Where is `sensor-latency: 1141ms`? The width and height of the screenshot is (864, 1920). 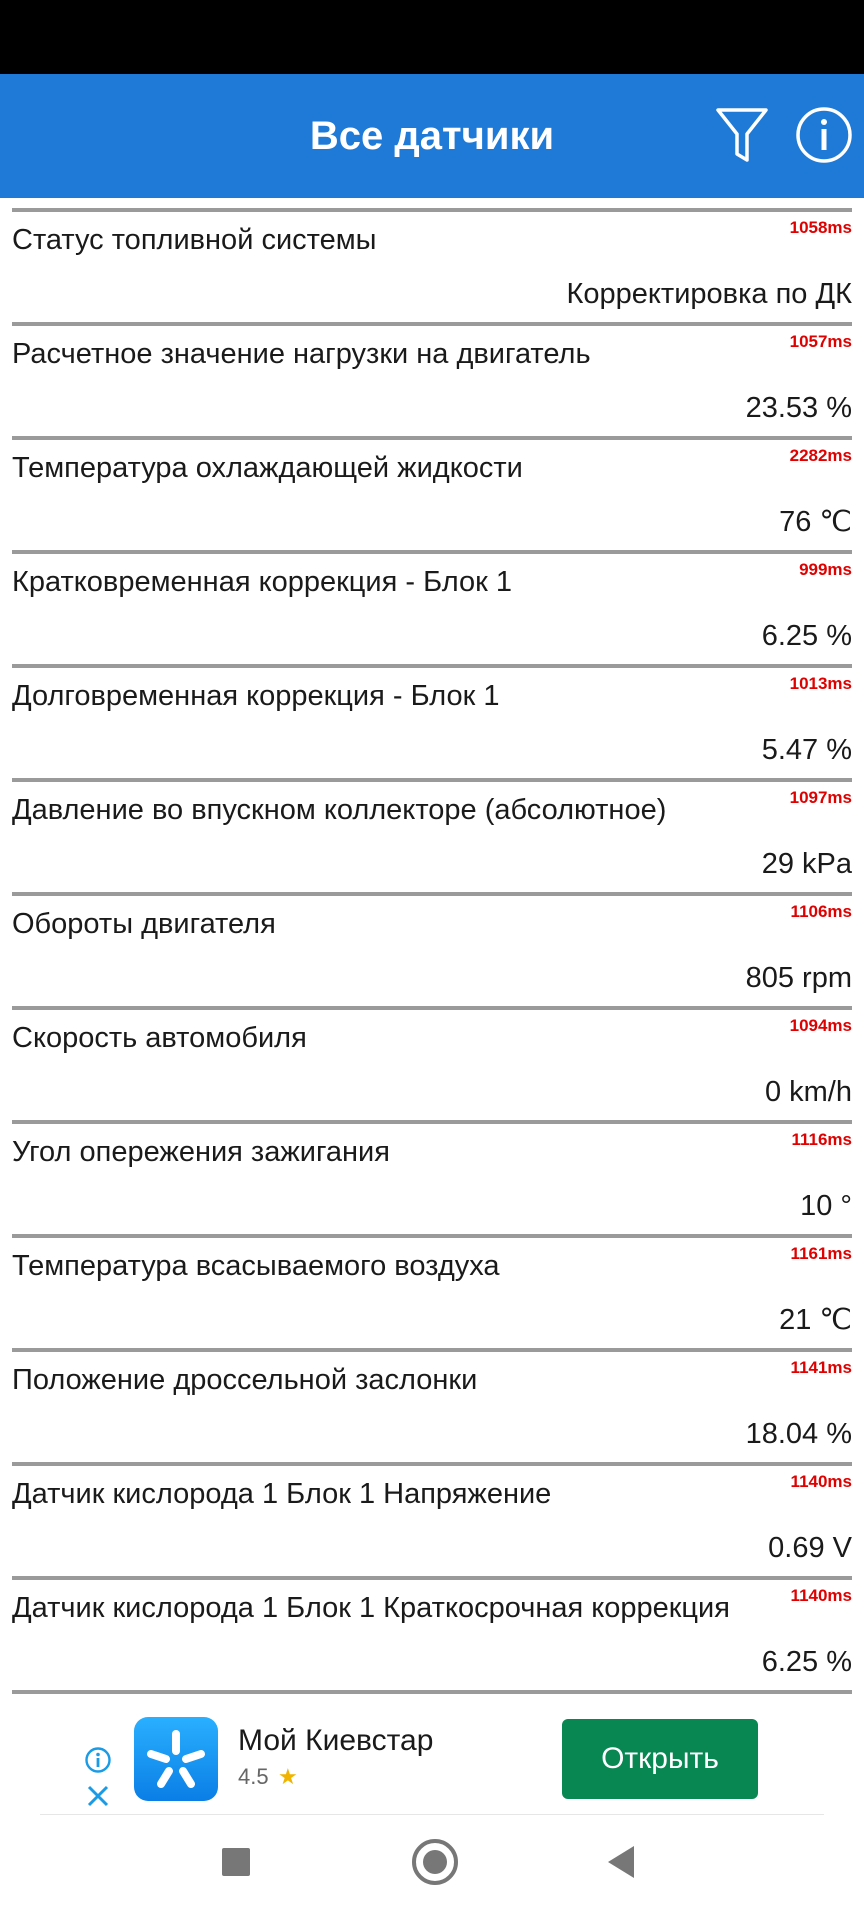 sensor-latency: 1141ms is located at coordinates (821, 1367).